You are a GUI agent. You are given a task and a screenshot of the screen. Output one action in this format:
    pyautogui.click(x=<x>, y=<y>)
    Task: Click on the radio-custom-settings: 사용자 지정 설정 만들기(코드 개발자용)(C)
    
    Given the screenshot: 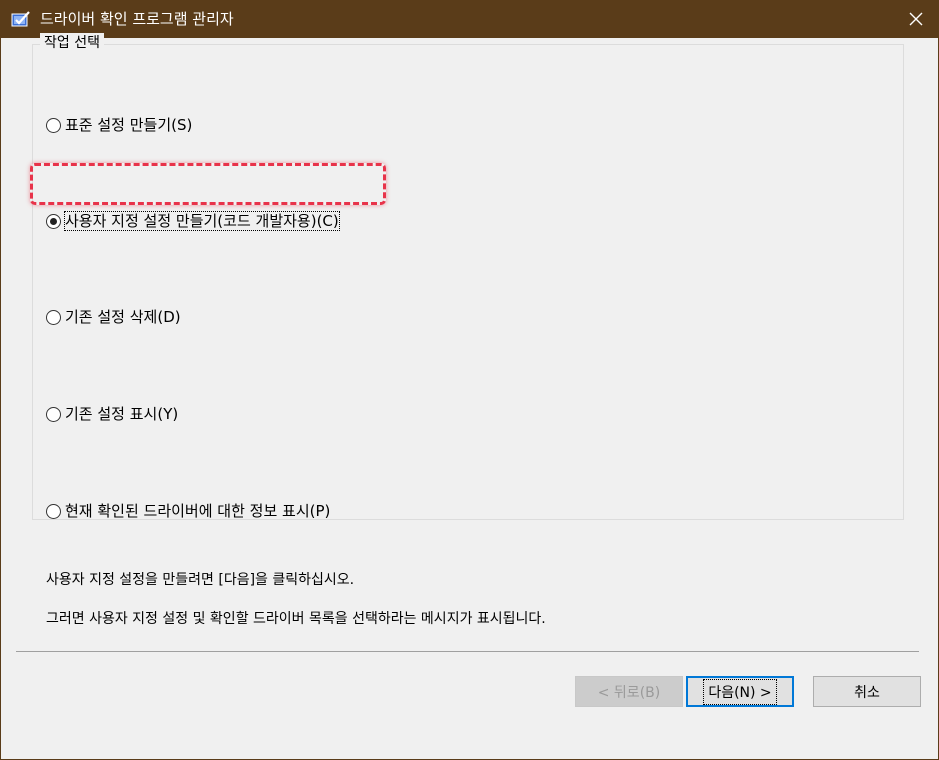 What is the action you would take?
    pyautogui.click(x=193, y=221)
    